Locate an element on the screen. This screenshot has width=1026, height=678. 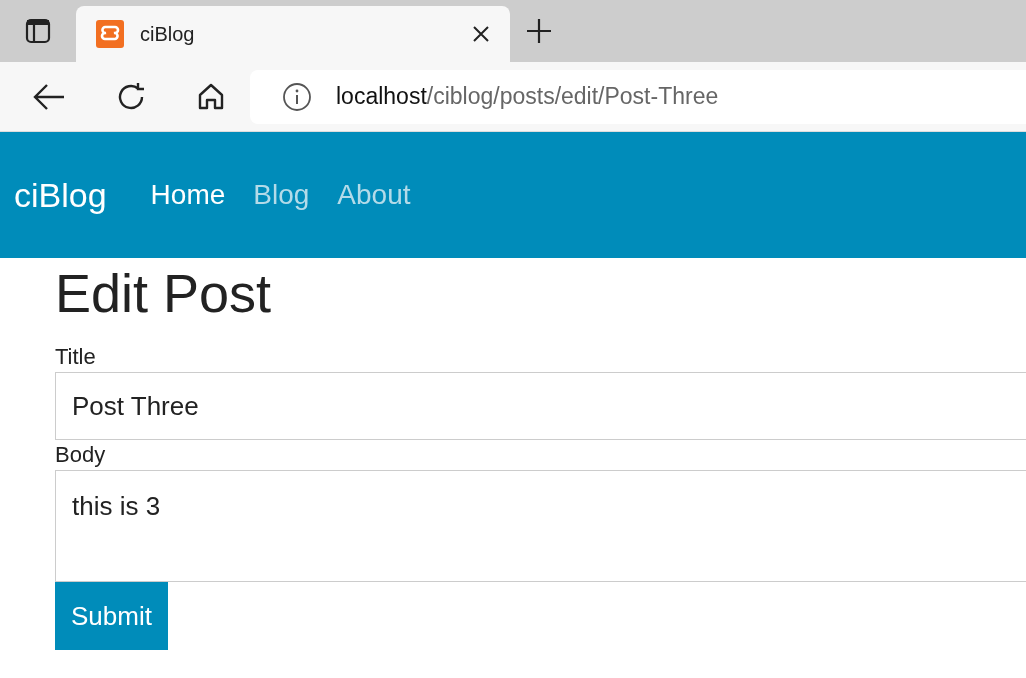
sidebar-toggle-icon is located at coordinates (38, 31).